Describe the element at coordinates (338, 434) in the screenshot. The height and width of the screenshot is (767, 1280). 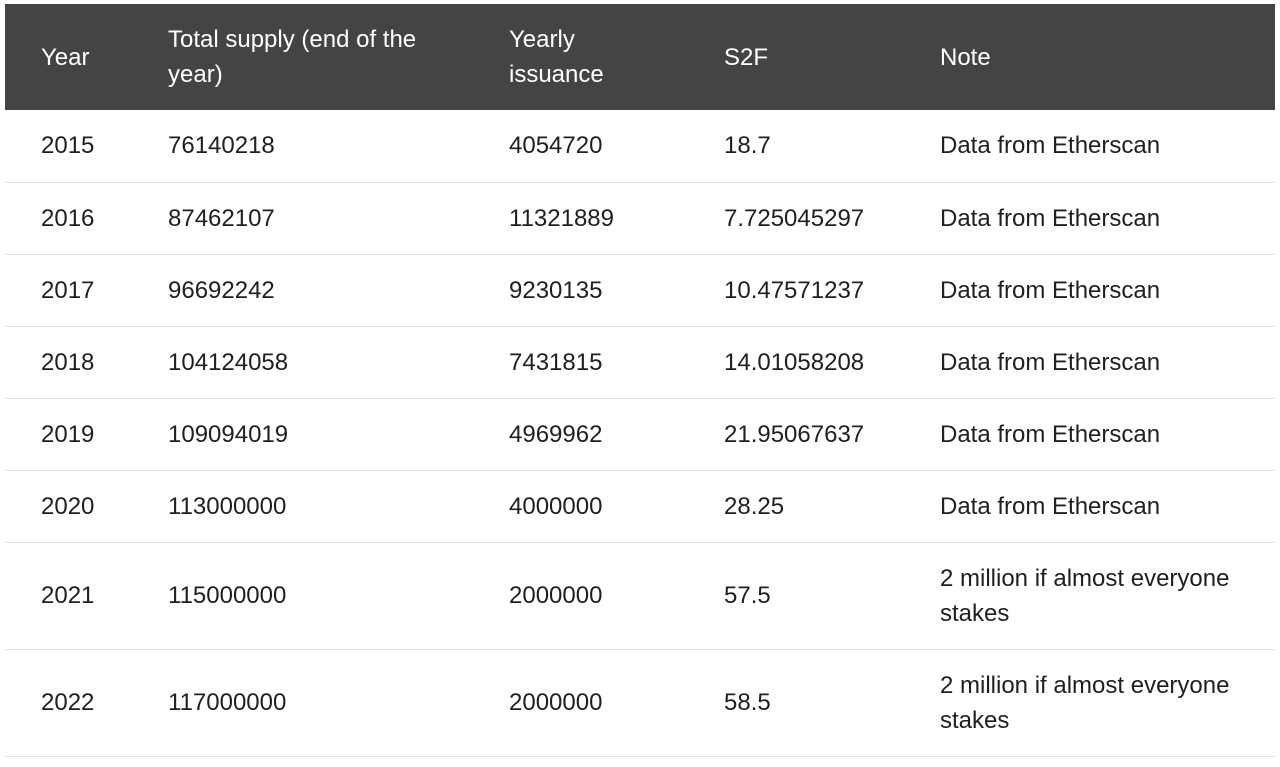
I see `cell-total-supply: 109094019` at that location.